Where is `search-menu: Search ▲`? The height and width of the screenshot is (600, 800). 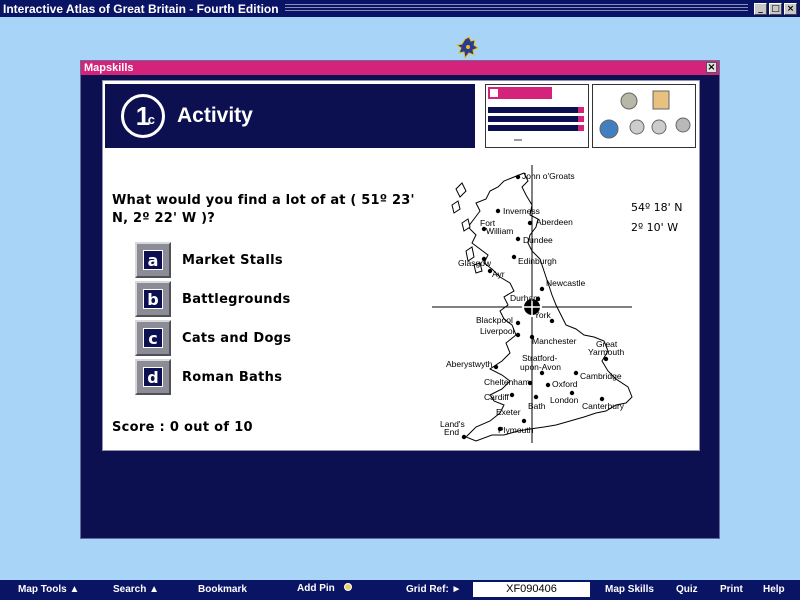
search-menu: Search ▲ is located at coordinates (136, 589).